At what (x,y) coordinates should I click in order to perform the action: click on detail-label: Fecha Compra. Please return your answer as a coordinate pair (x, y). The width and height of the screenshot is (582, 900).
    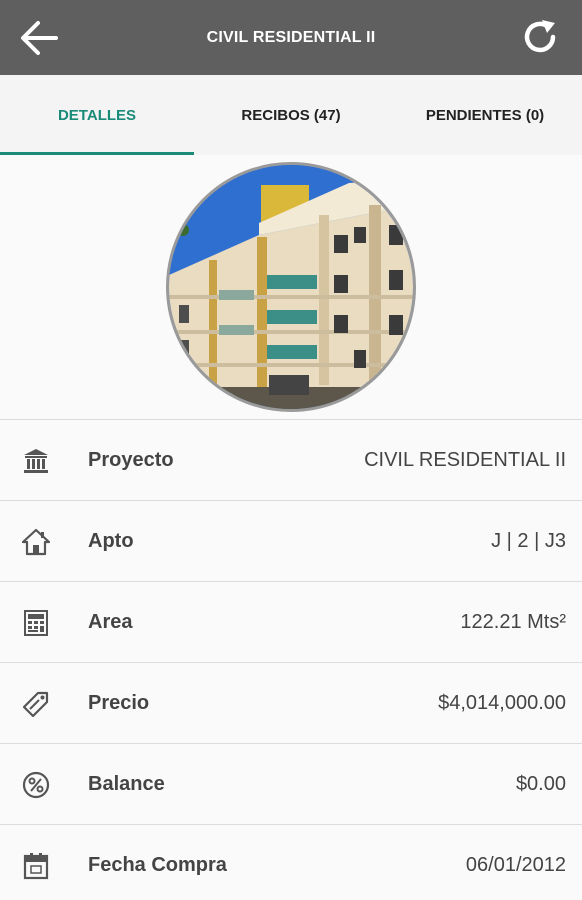
    Looking at the image, I should click on (157, 865).